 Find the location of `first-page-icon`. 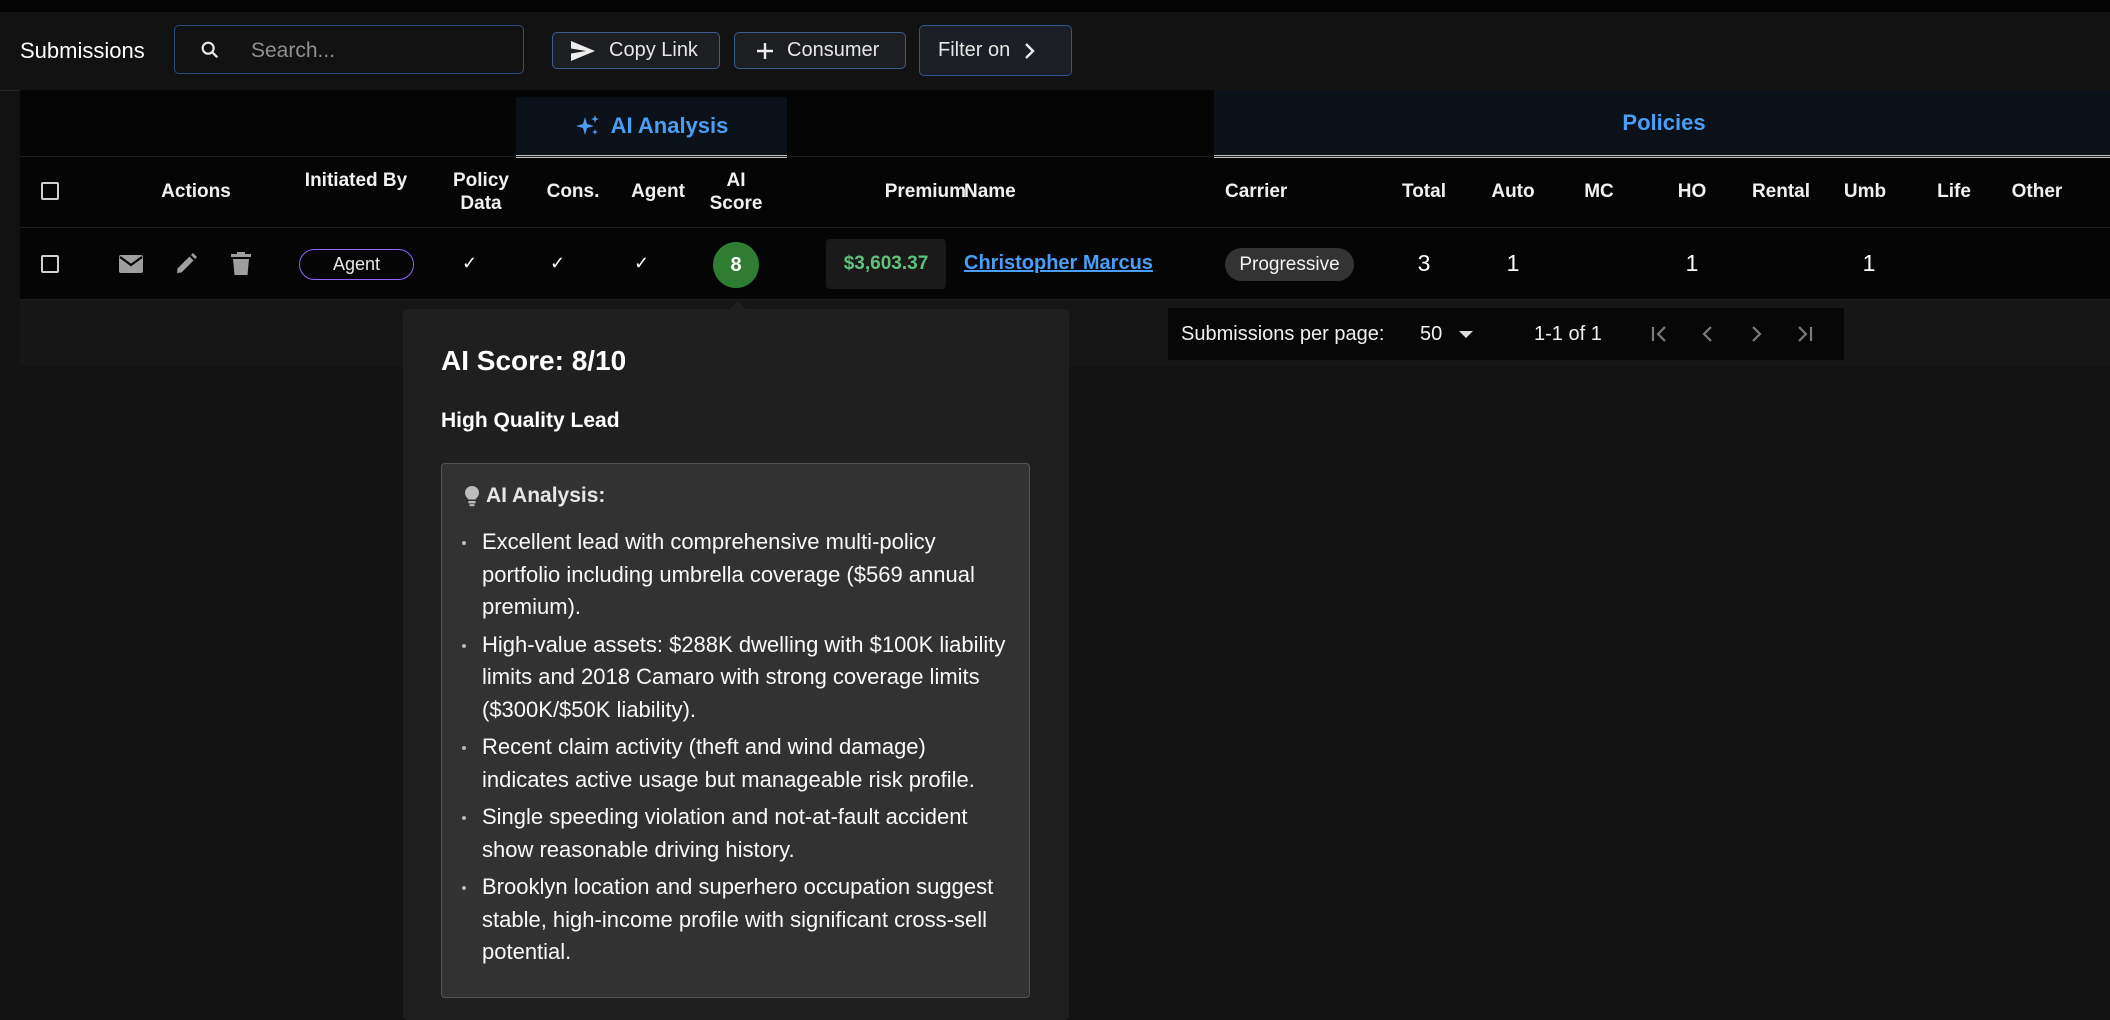

first-page-icon is located at coordinates (1660, 334).